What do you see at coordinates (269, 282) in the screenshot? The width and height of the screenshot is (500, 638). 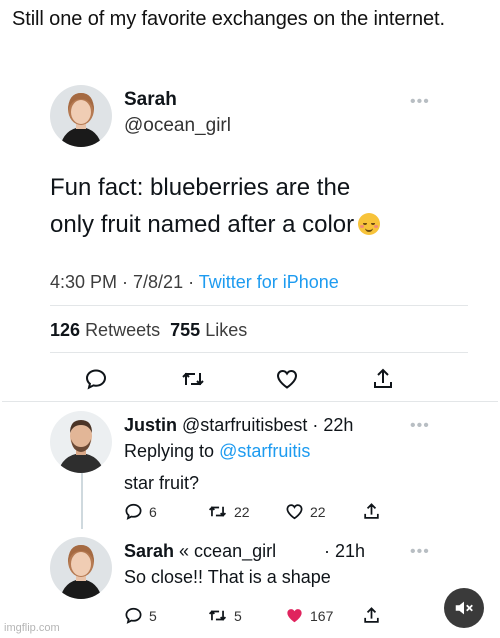 I see `tweet-source-link: Twitter for iPhone` at bounding box center [269, 282].